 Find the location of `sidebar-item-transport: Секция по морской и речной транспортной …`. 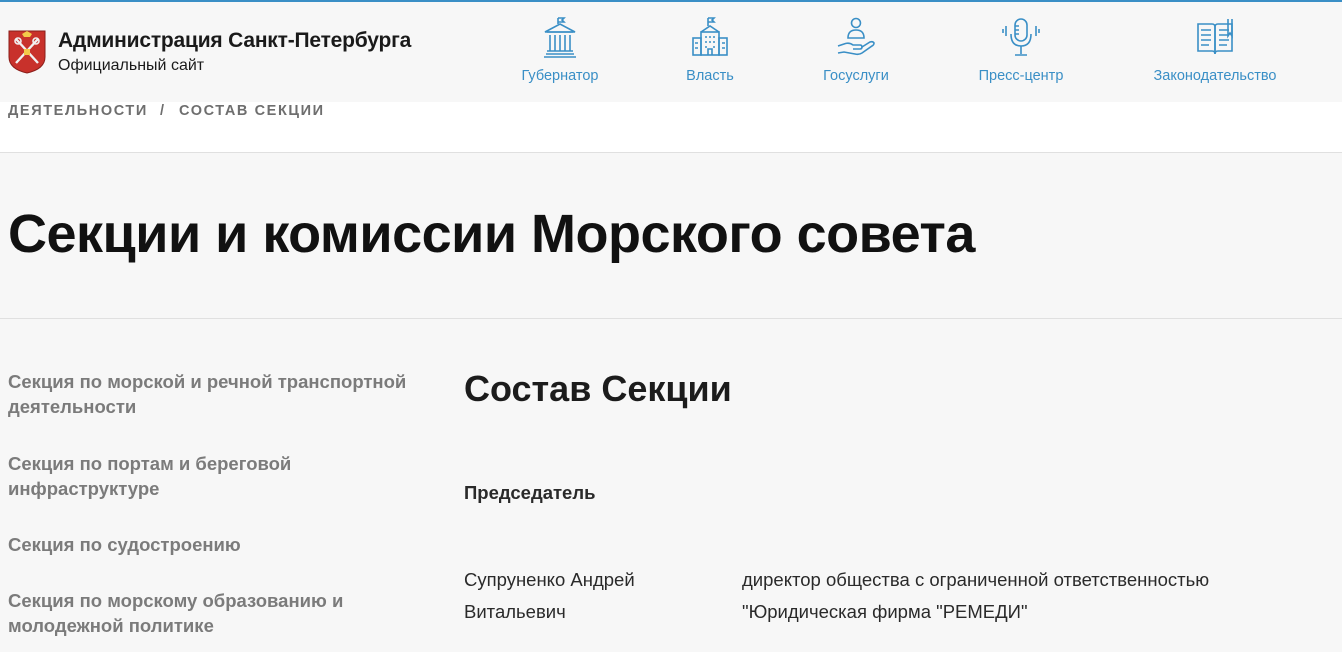

sidebar-item-transport: Секция по морской и речной транспортной … is located at coordinates (223, 394).